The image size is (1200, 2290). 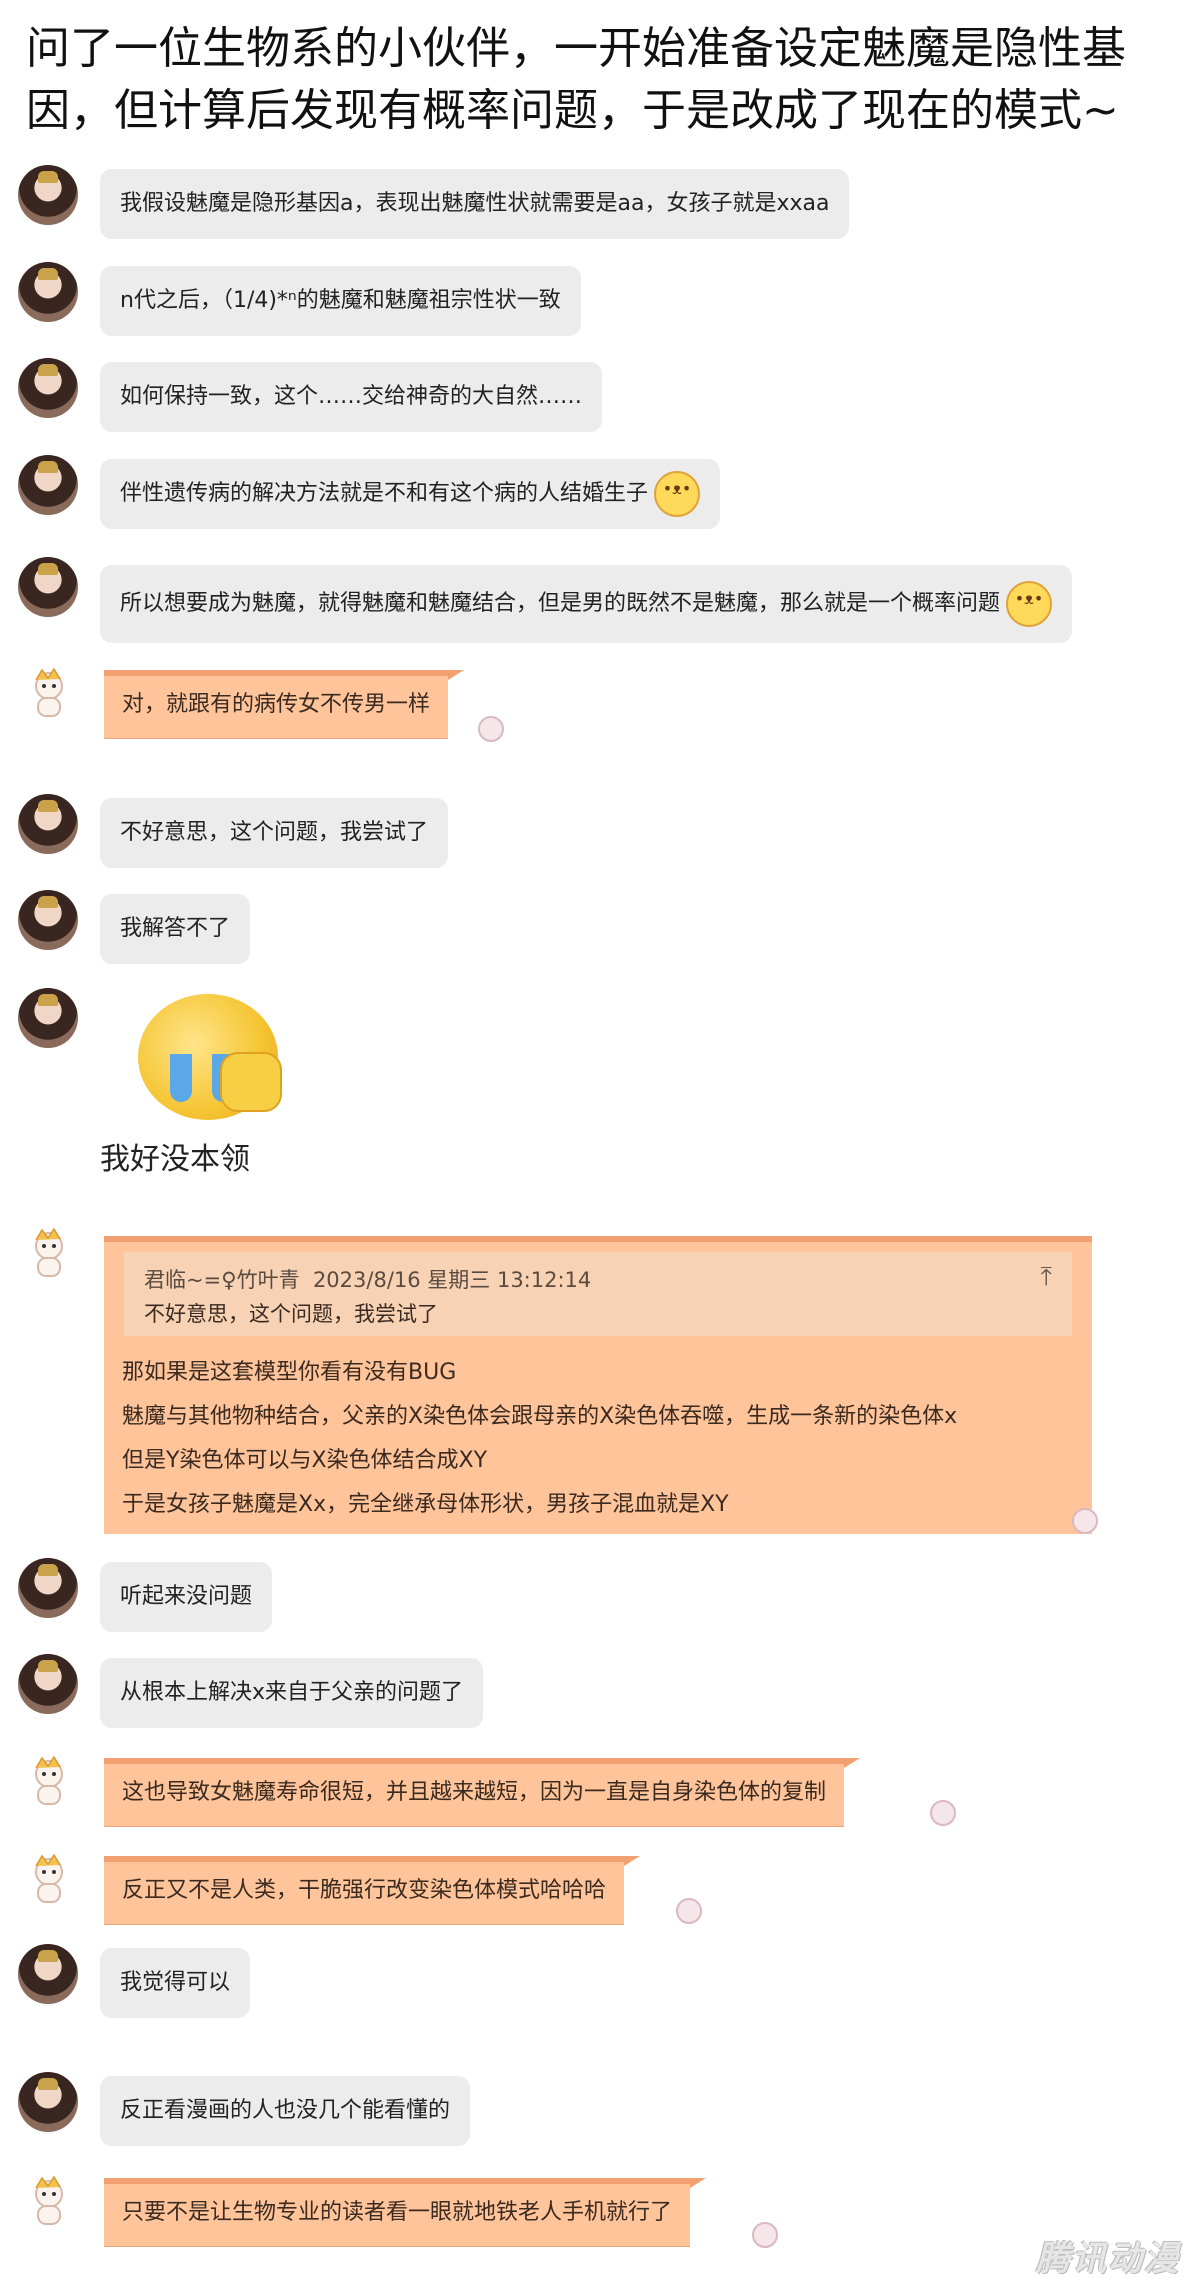 What do you see at coordinates (175, 1159) in the screenshot?
I see `sticker-caption: 我好没本领` at bounding box center [175, 1159].